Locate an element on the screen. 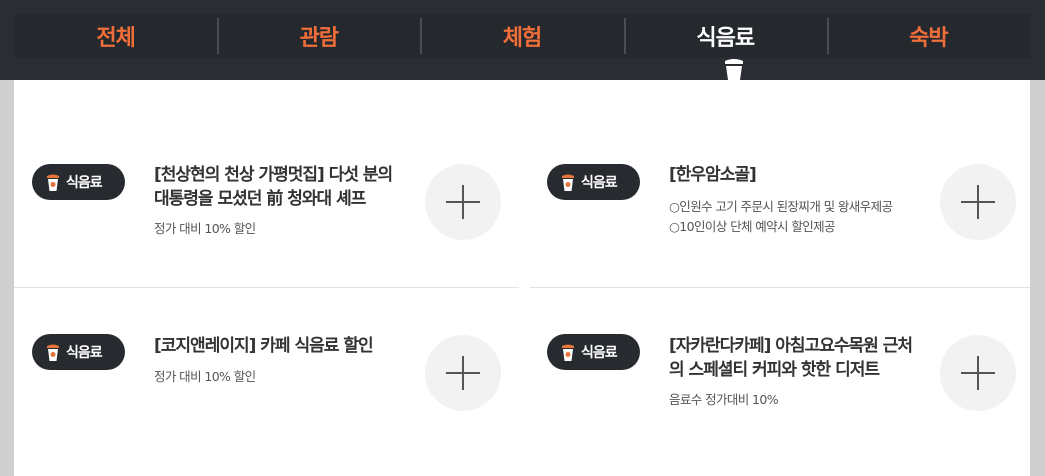 Image resolution: width=1045 pixels, height=476 pixels. tab-viewing: 관람 is located at coordinates (318, 36).